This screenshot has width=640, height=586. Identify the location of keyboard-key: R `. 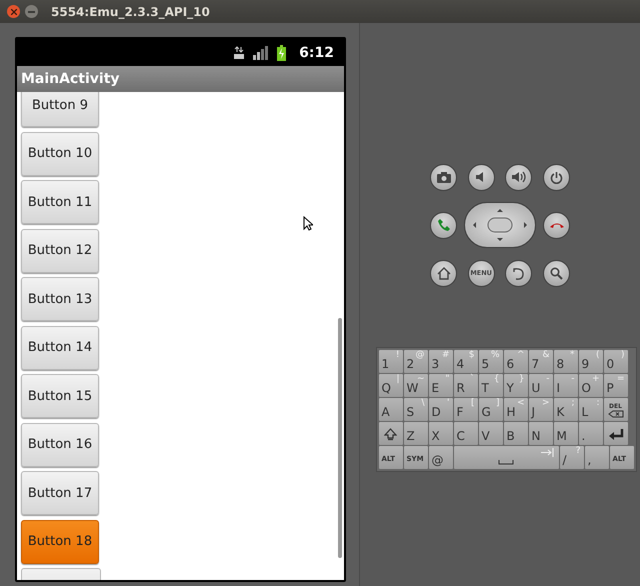
(466, 385).